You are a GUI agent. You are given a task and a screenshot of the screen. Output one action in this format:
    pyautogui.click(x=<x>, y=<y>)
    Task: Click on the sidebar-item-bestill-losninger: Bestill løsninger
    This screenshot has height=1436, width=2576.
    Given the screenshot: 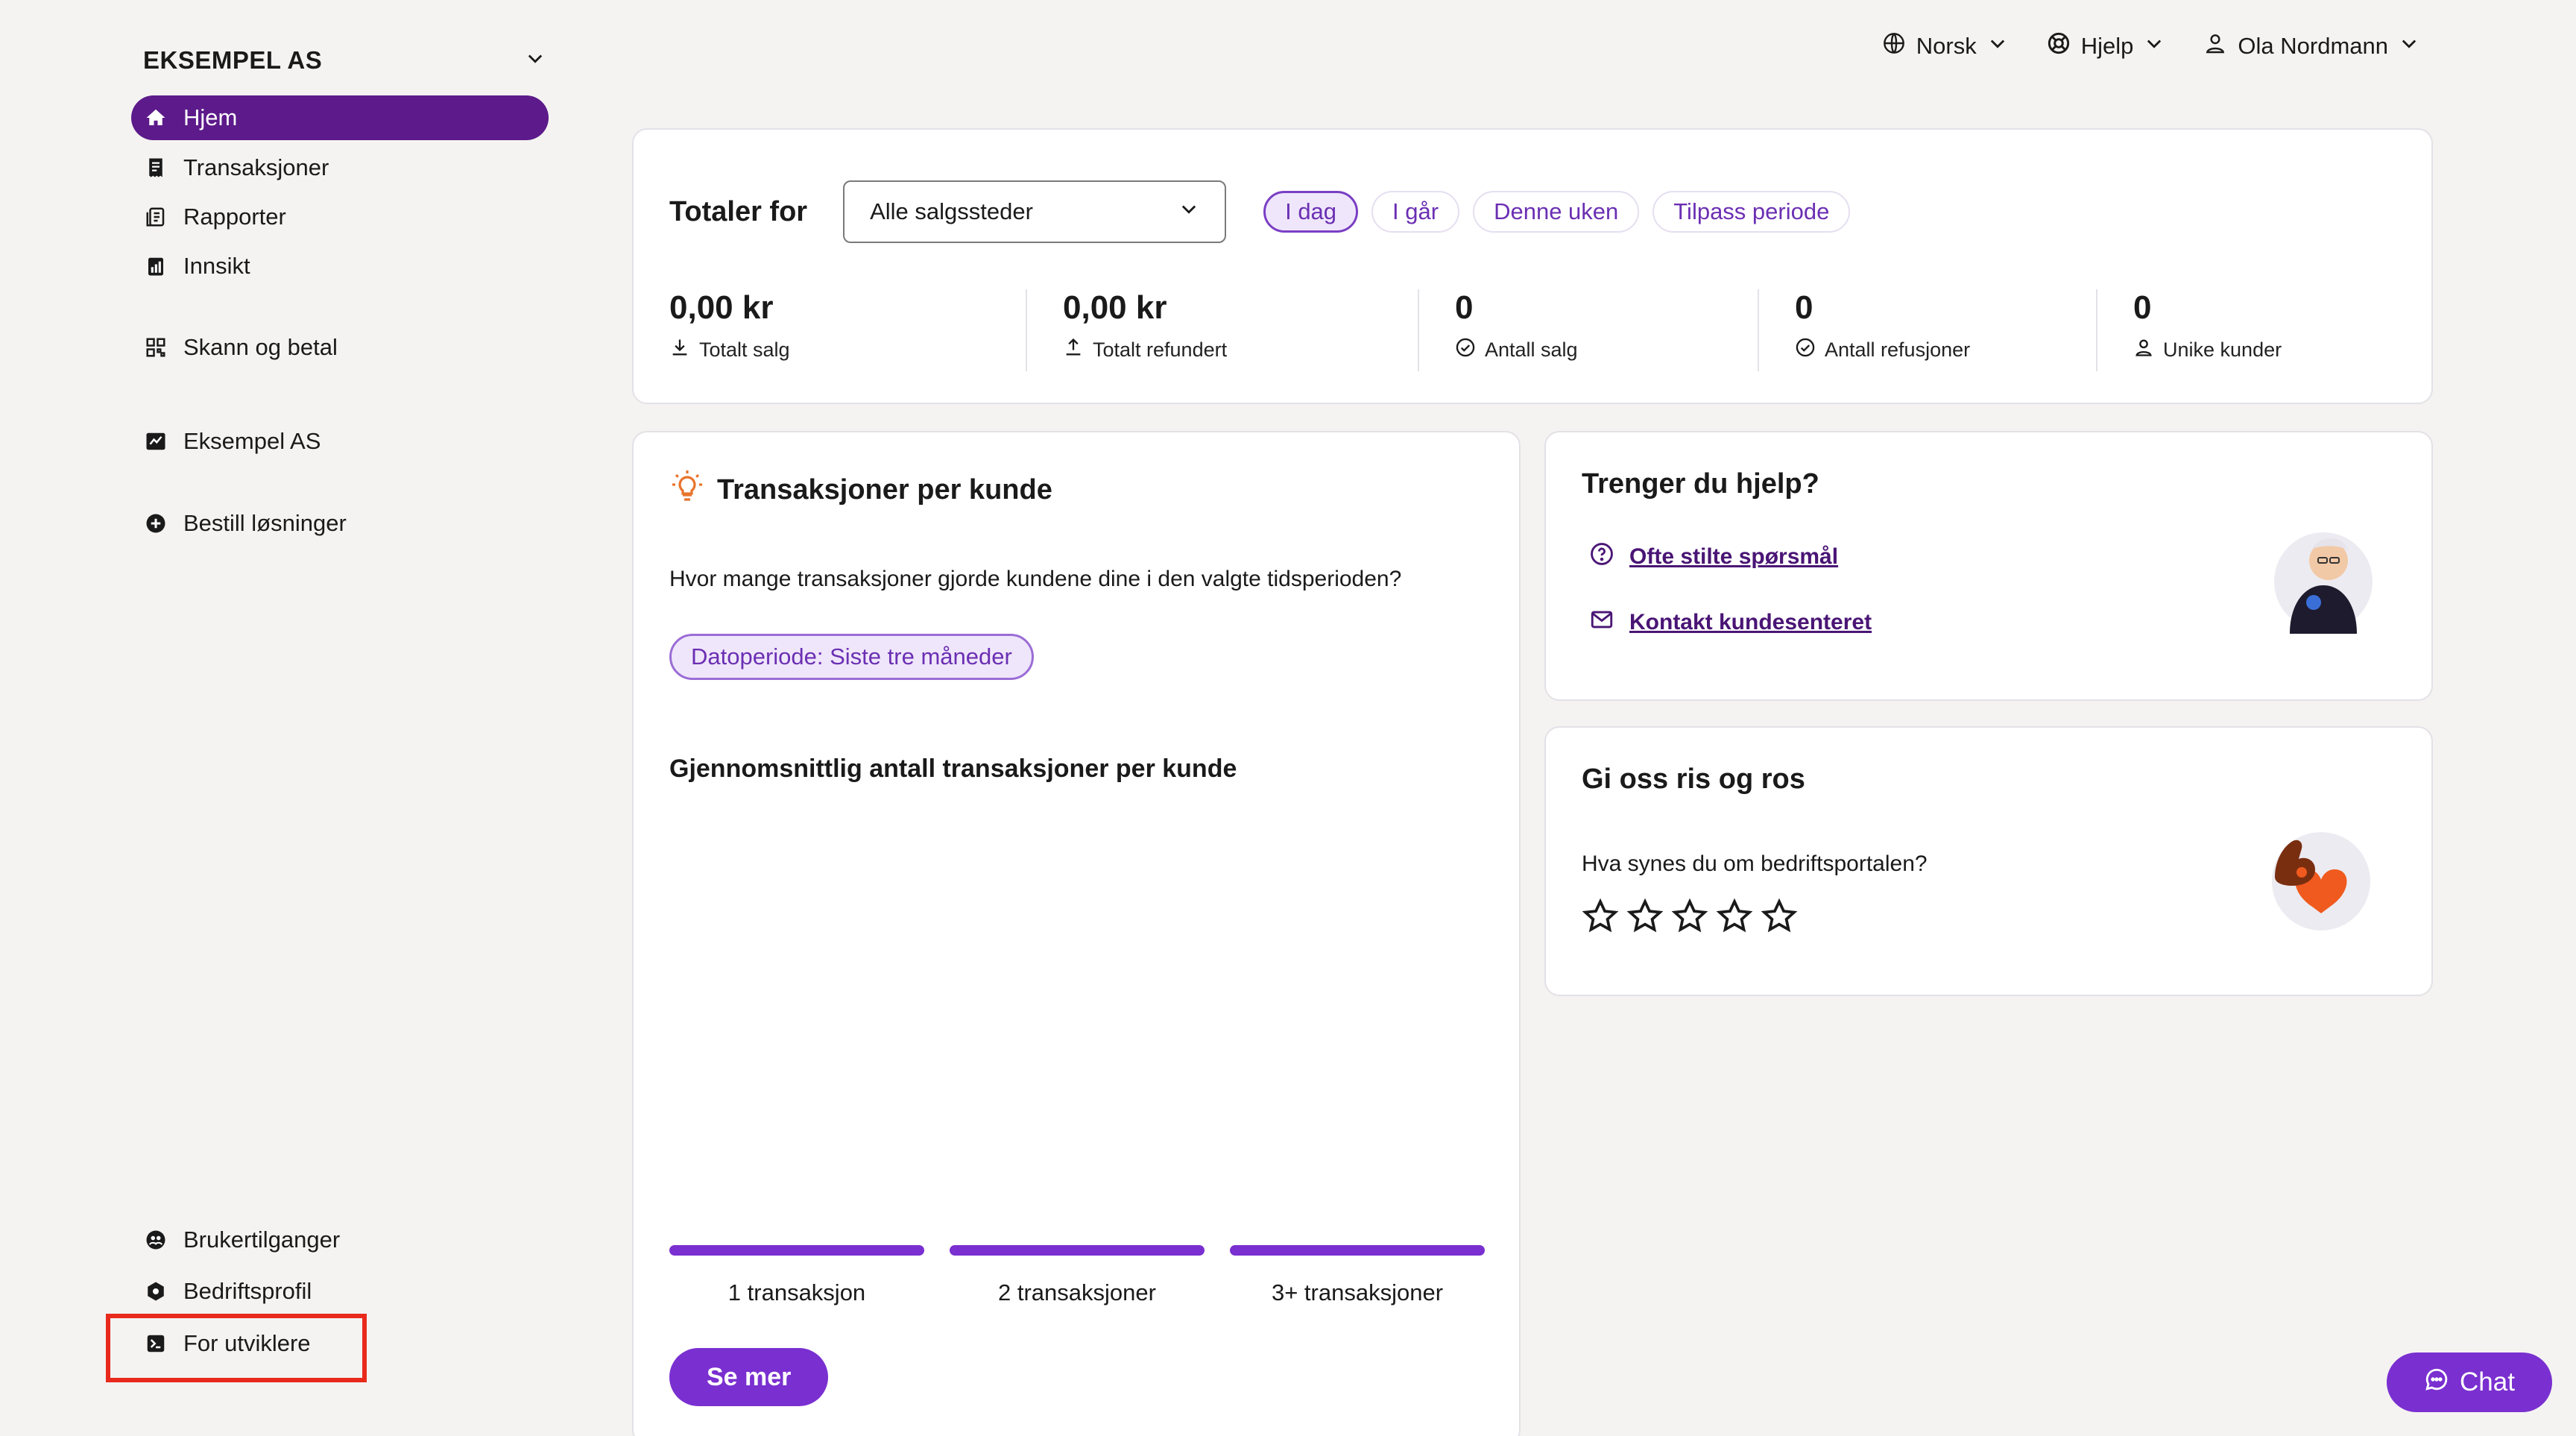 What is the action you would take?
    pyautogui.click(x=340, y=523)
    